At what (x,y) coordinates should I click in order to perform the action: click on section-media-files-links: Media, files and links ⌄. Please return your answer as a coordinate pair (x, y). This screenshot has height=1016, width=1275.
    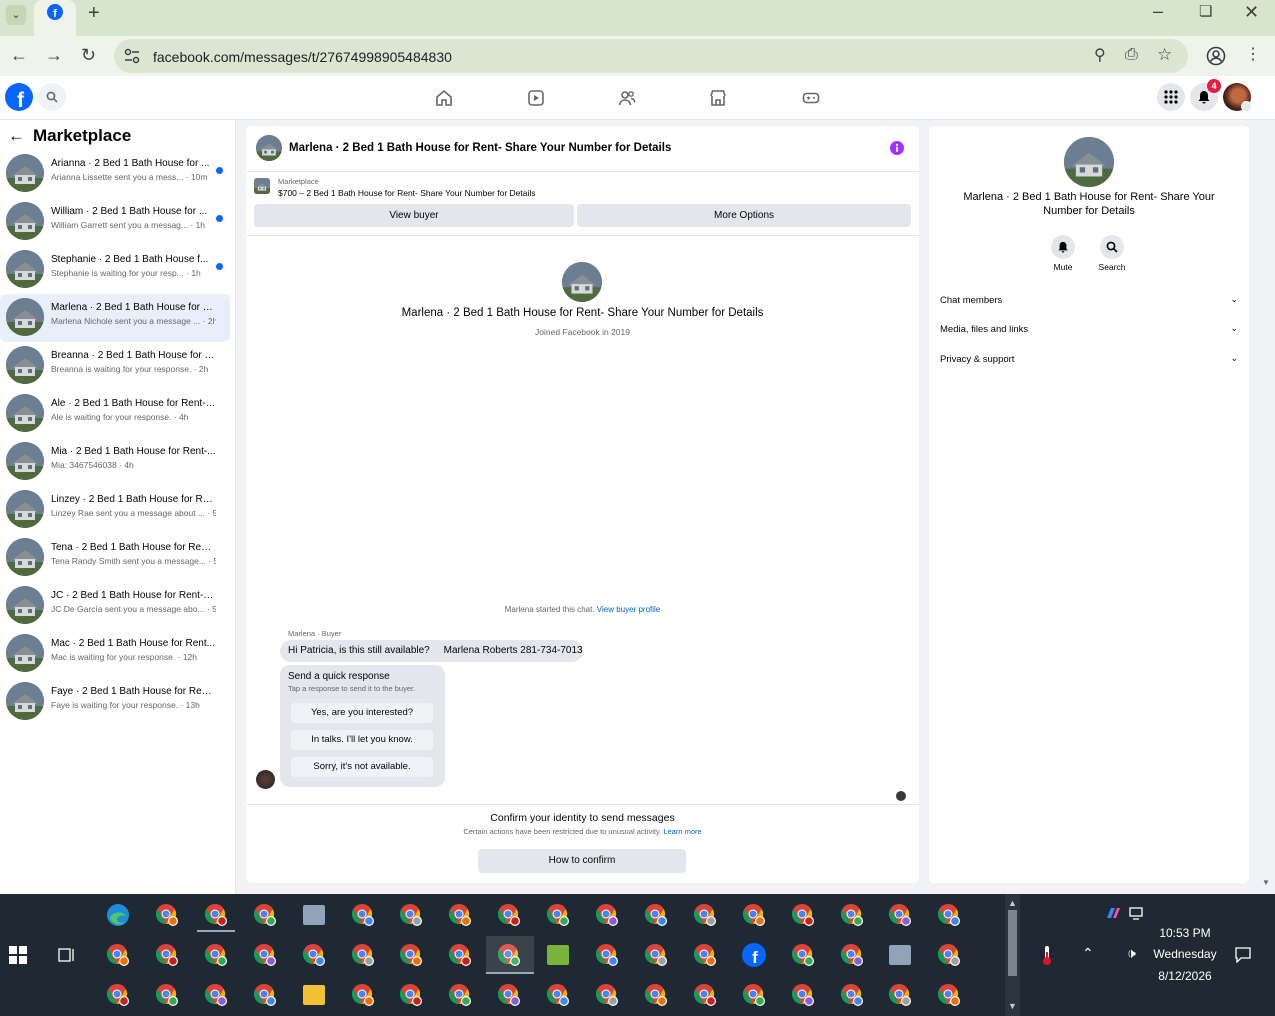
    Looking at the image, I should click on (1089, 330).